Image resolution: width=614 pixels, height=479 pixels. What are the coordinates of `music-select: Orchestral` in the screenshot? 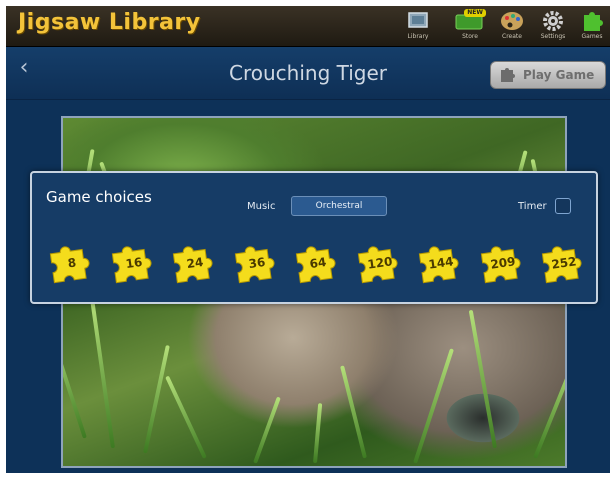 It's located at (339, 206).